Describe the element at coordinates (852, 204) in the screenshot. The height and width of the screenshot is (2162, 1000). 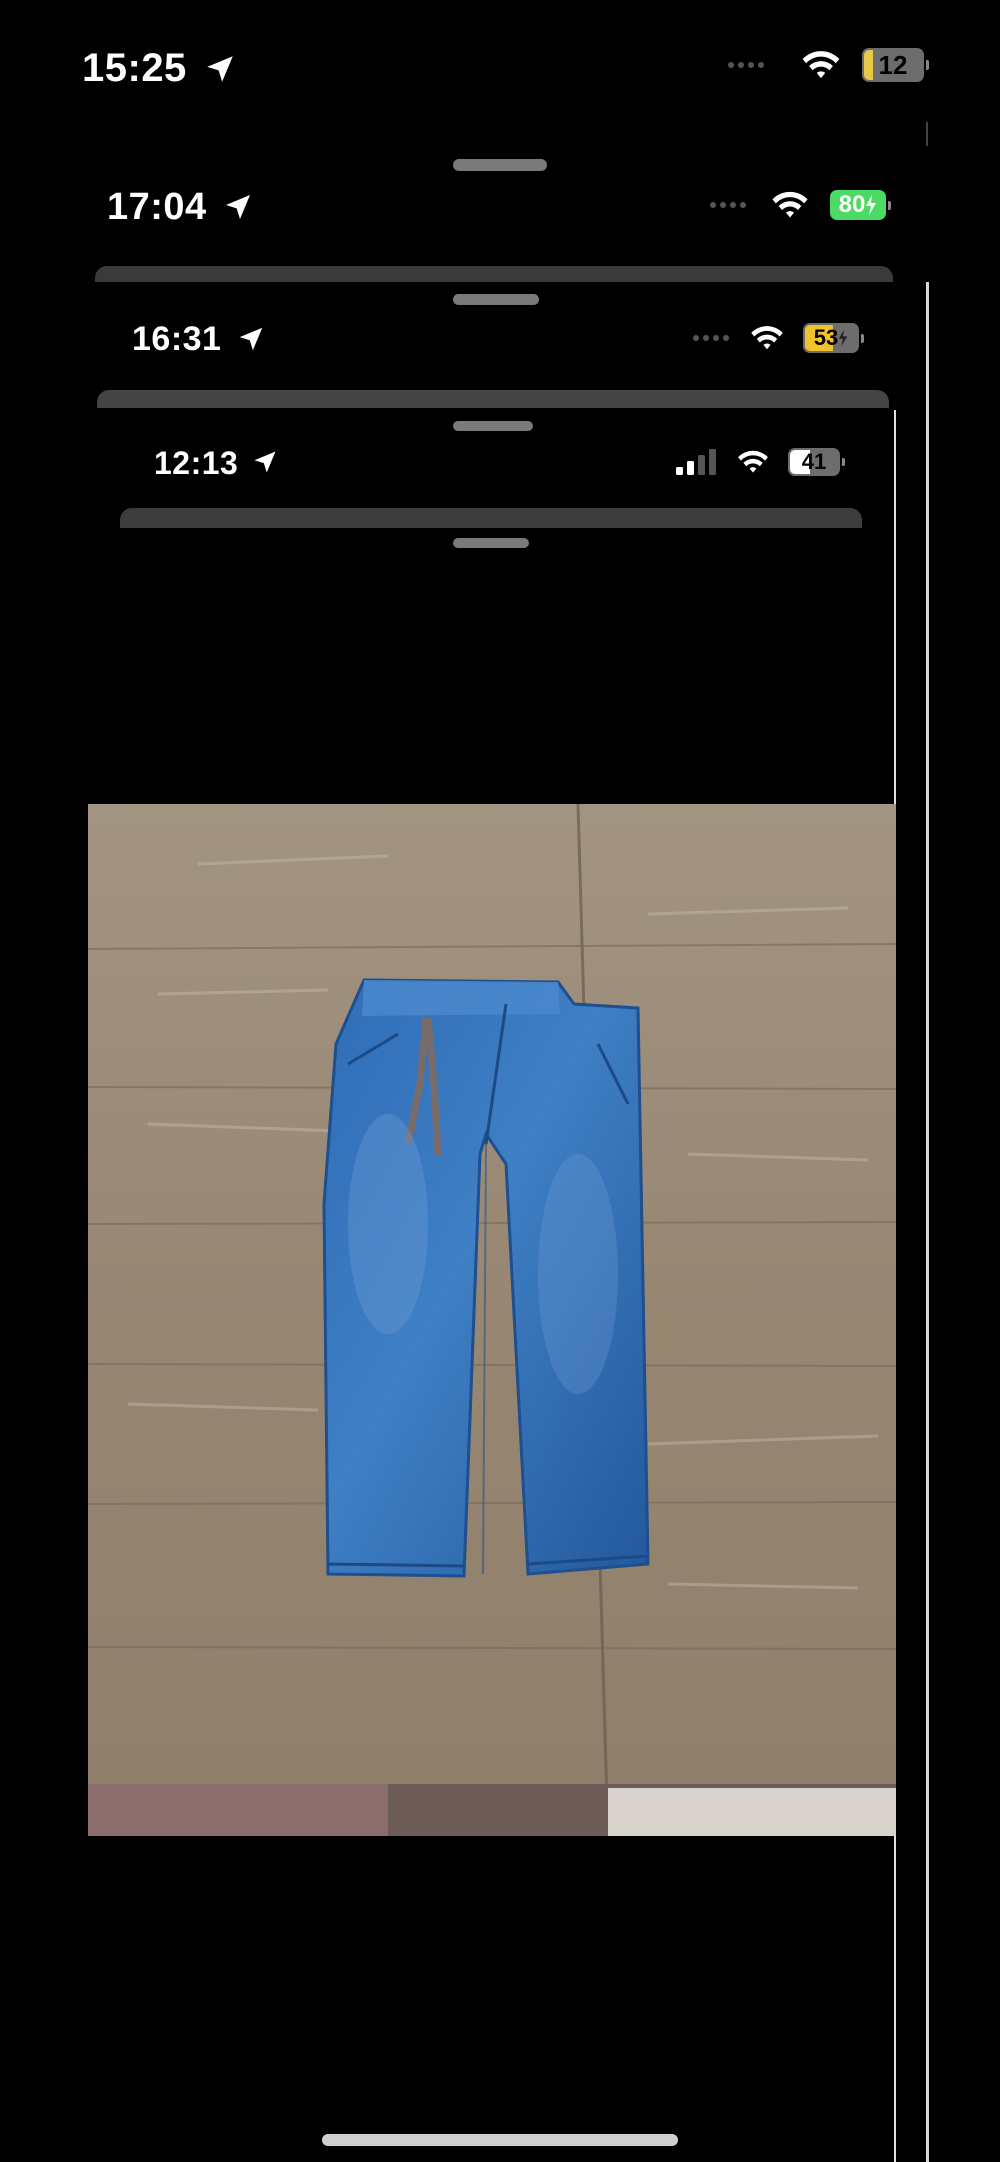
I see `battery-level: 80` at that location.